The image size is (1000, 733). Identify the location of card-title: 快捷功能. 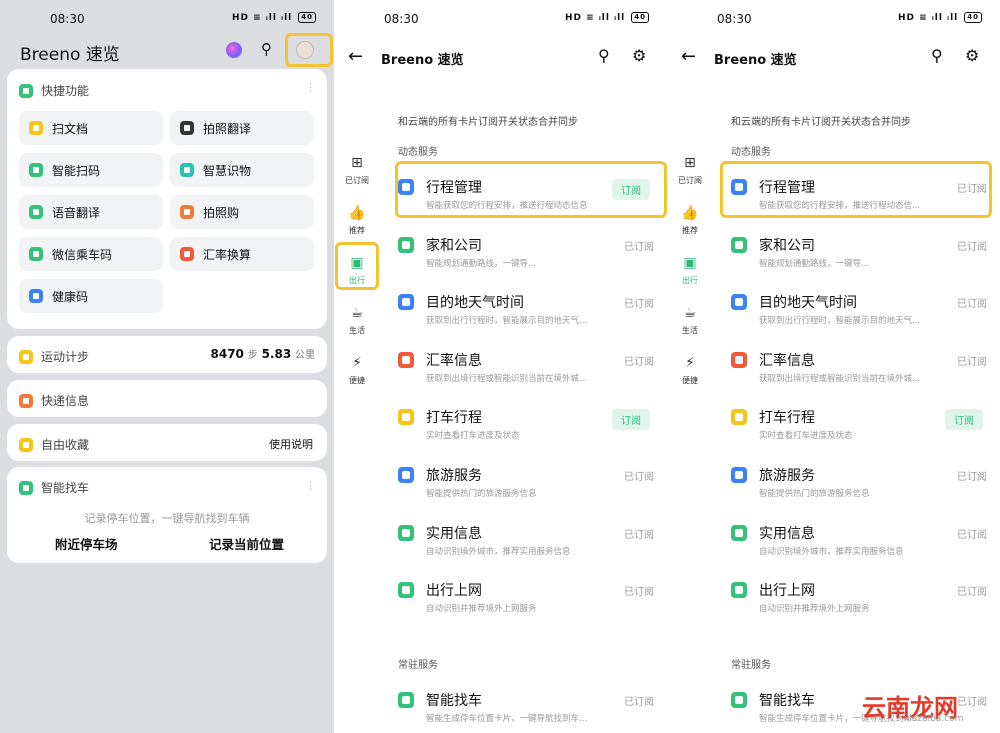
(65, 91).